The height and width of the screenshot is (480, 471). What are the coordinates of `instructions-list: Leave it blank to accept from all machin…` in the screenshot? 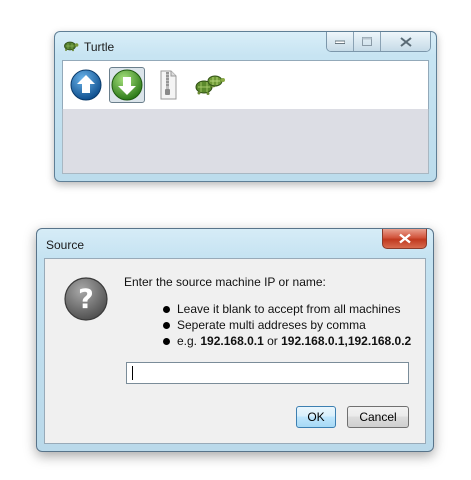 It's located at (287, 325).